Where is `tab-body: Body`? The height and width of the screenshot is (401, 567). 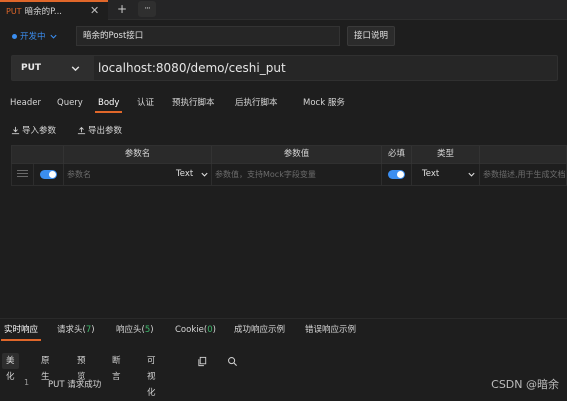 tab-body: Body is located at coordinates (109, 104).